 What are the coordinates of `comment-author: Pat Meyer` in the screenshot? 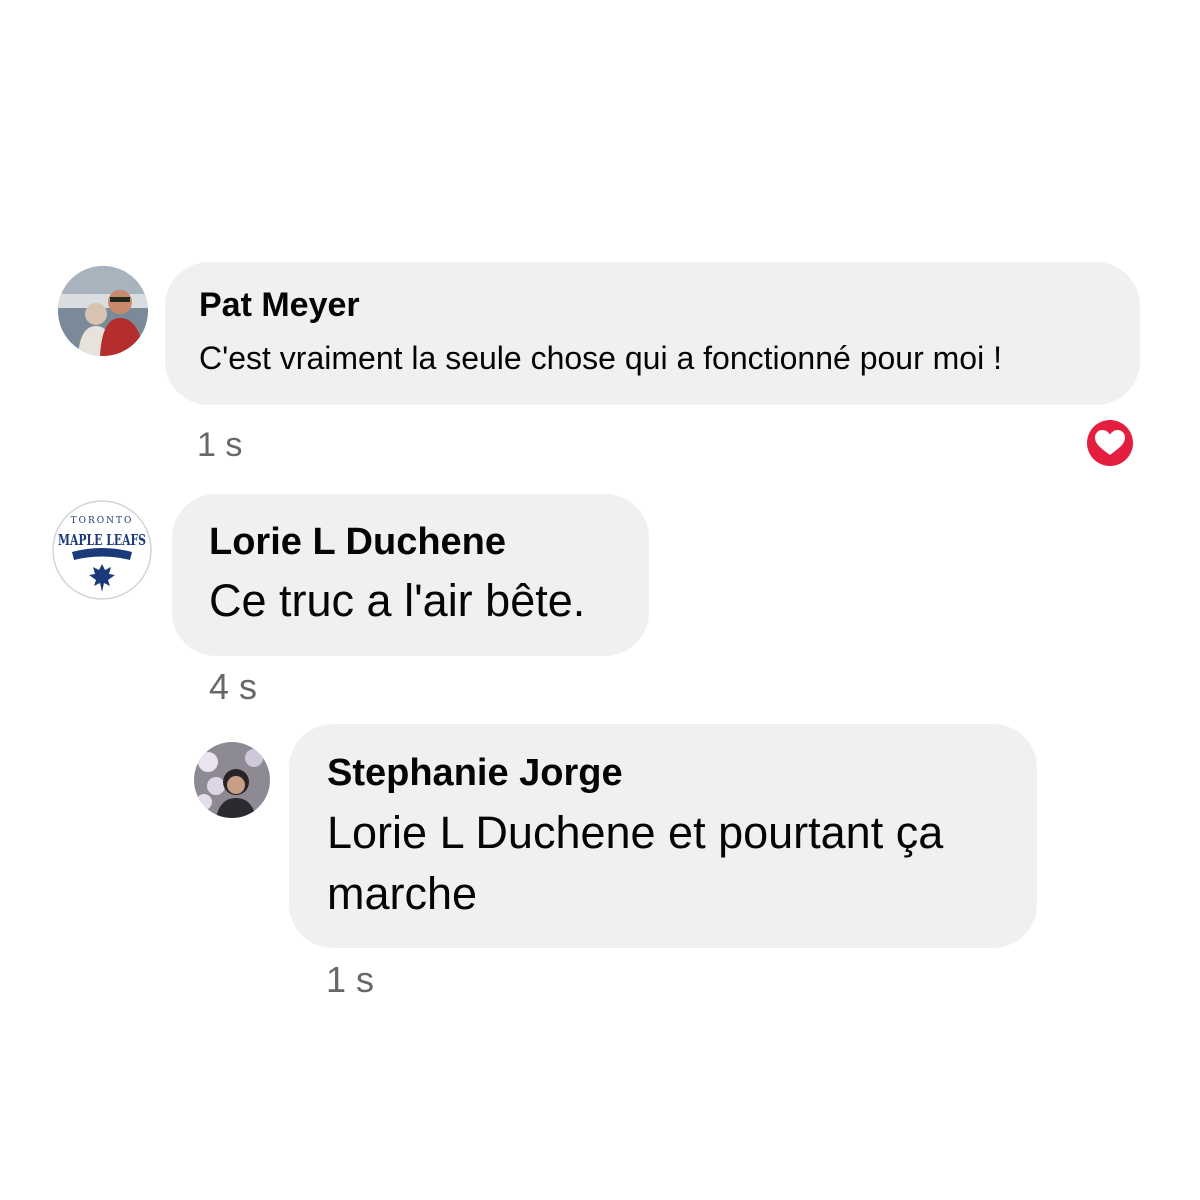 It's located at (669, 305).